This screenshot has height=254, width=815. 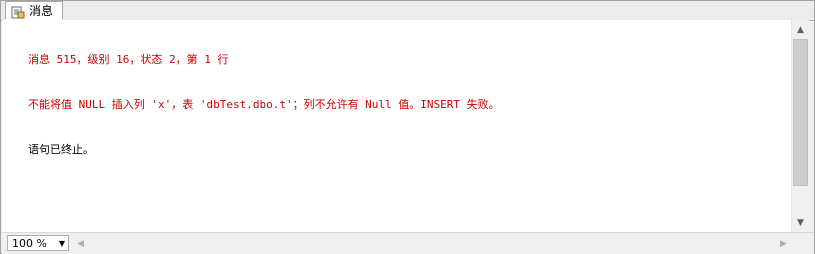 I want to click on chevron-down-icon: ▼, so click(x=62, y=243).